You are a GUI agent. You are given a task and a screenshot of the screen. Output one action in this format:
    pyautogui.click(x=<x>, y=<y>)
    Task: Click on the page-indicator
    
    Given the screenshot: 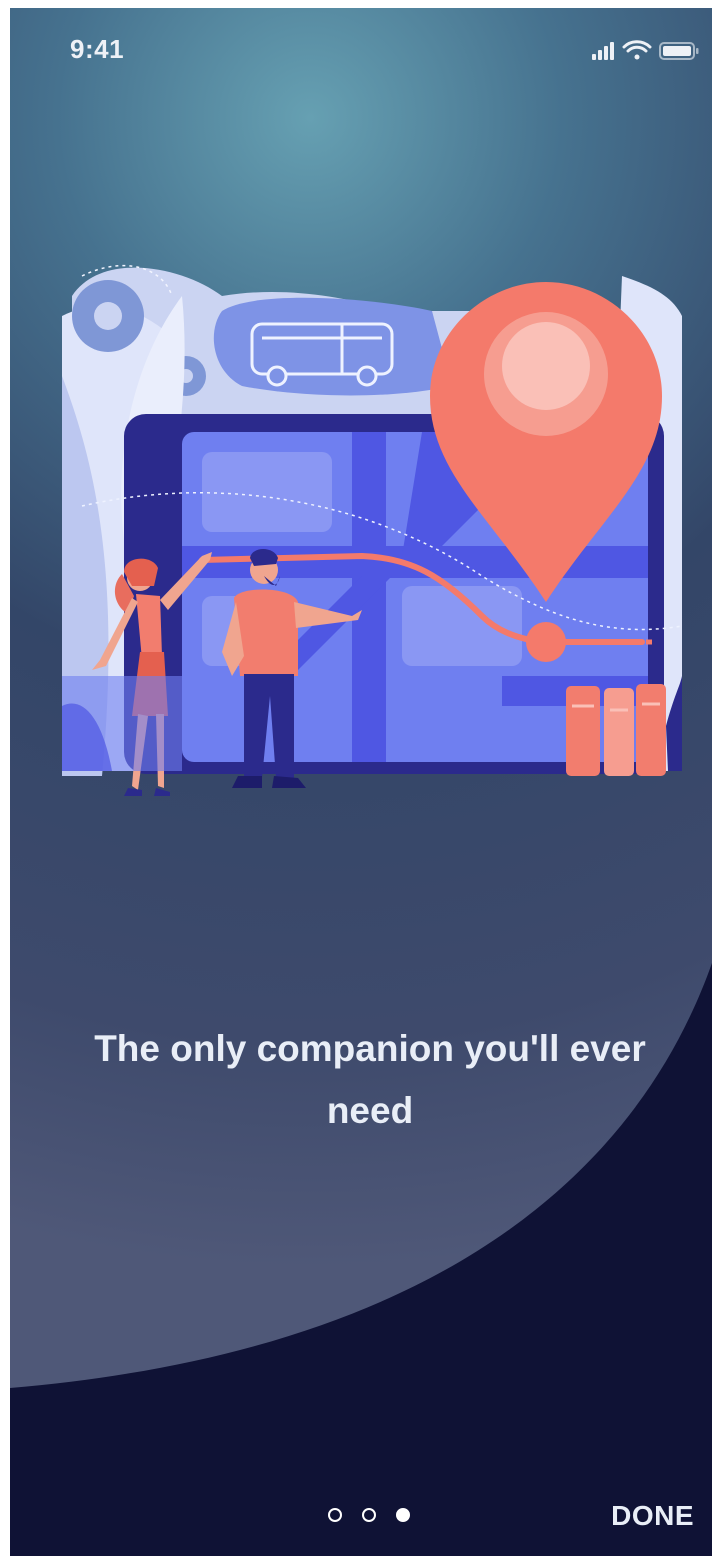 What is the action you would take?
    pyautogui.click(x=373, y=1518)
    